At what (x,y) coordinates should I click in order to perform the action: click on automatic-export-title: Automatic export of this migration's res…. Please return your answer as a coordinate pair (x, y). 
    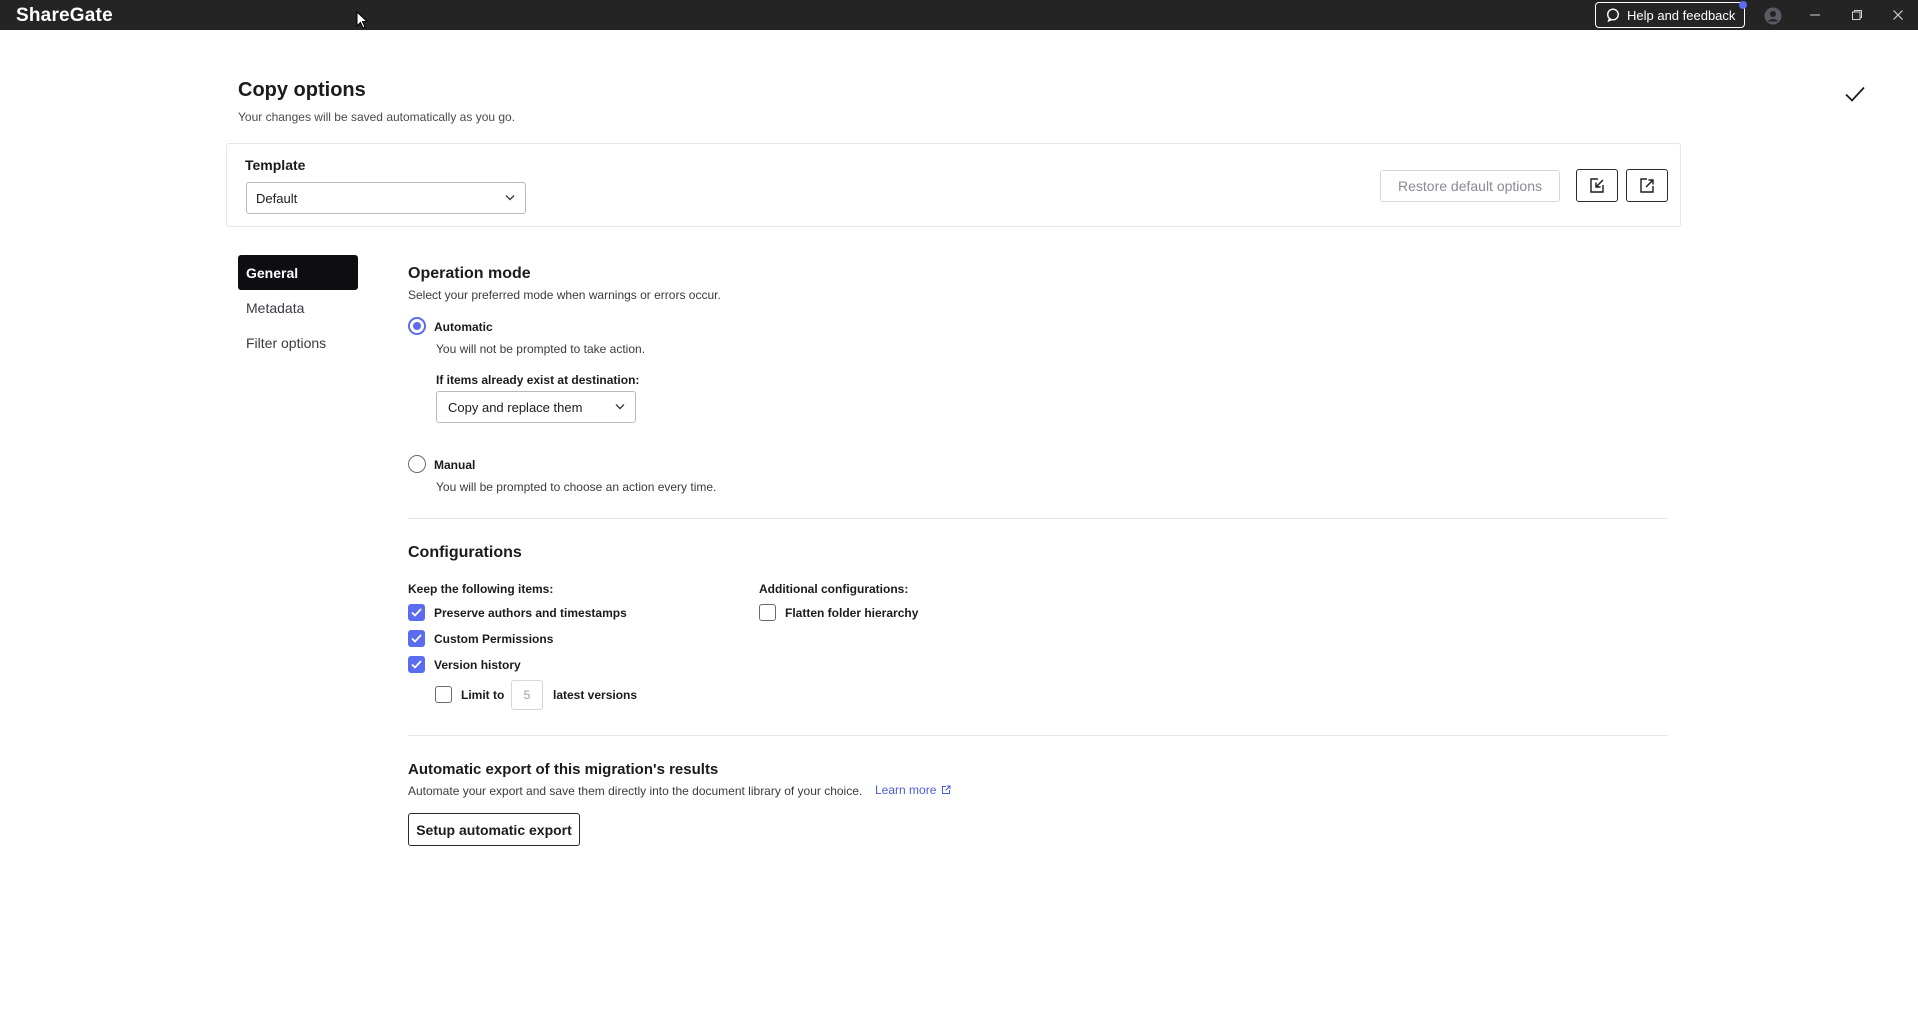
    Looking at the image, I should click on (563, 769).